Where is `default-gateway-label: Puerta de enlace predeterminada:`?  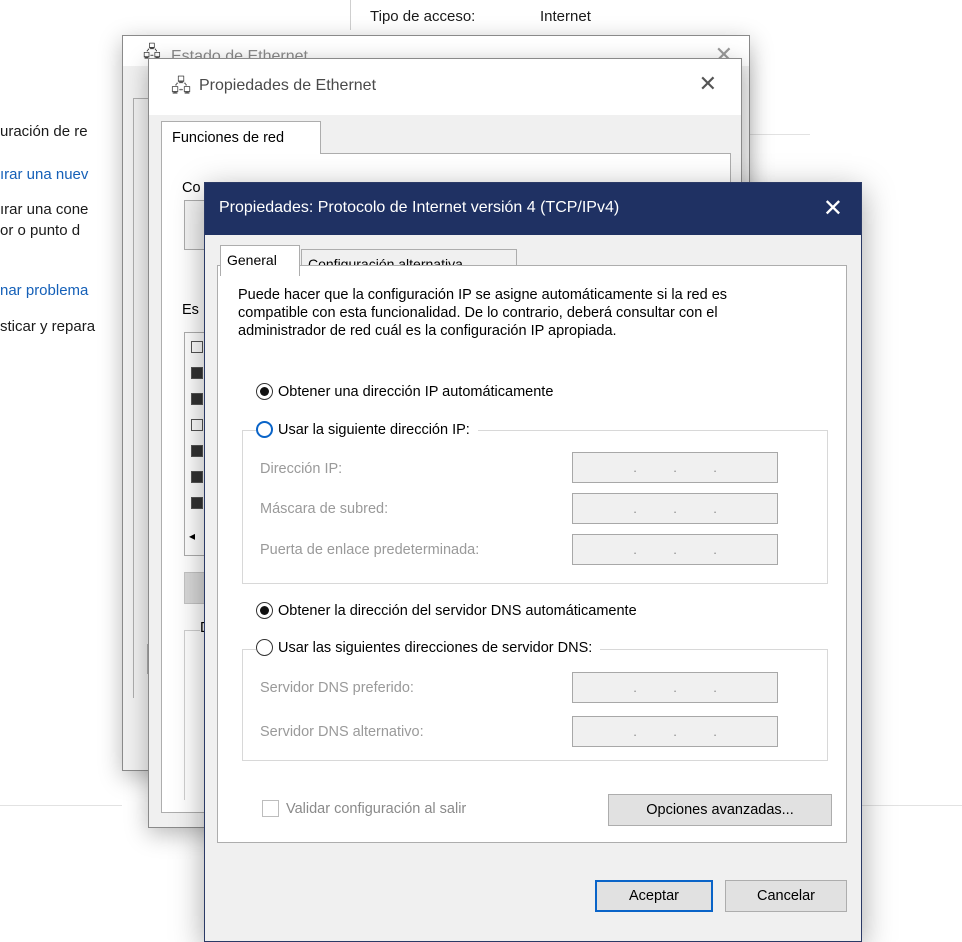
default-gateway-label: Puerta de enlace predeterminada: is located at coordinates (370, 550).